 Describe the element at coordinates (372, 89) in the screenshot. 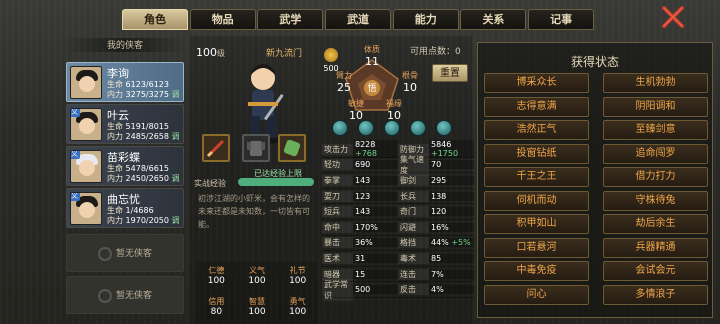

I see `pentagon-center-label: 悟` at that location.